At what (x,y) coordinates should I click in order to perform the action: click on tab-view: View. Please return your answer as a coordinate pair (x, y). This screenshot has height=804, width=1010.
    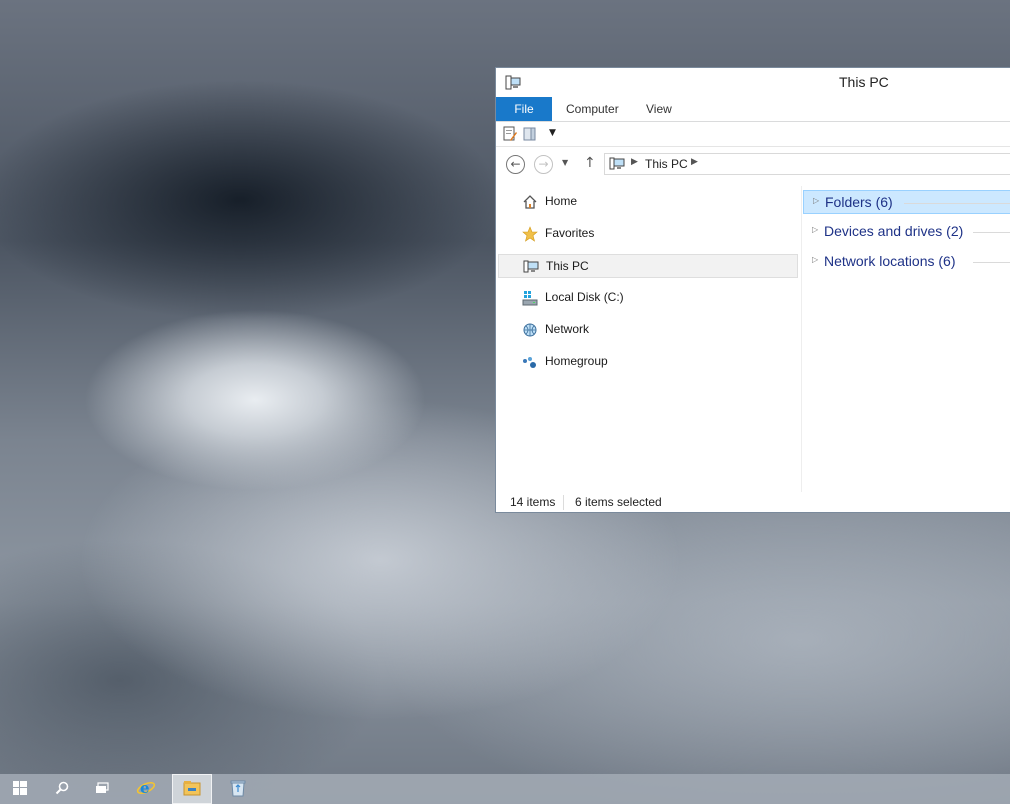
    Looking at the image, I should click on (659, 109).